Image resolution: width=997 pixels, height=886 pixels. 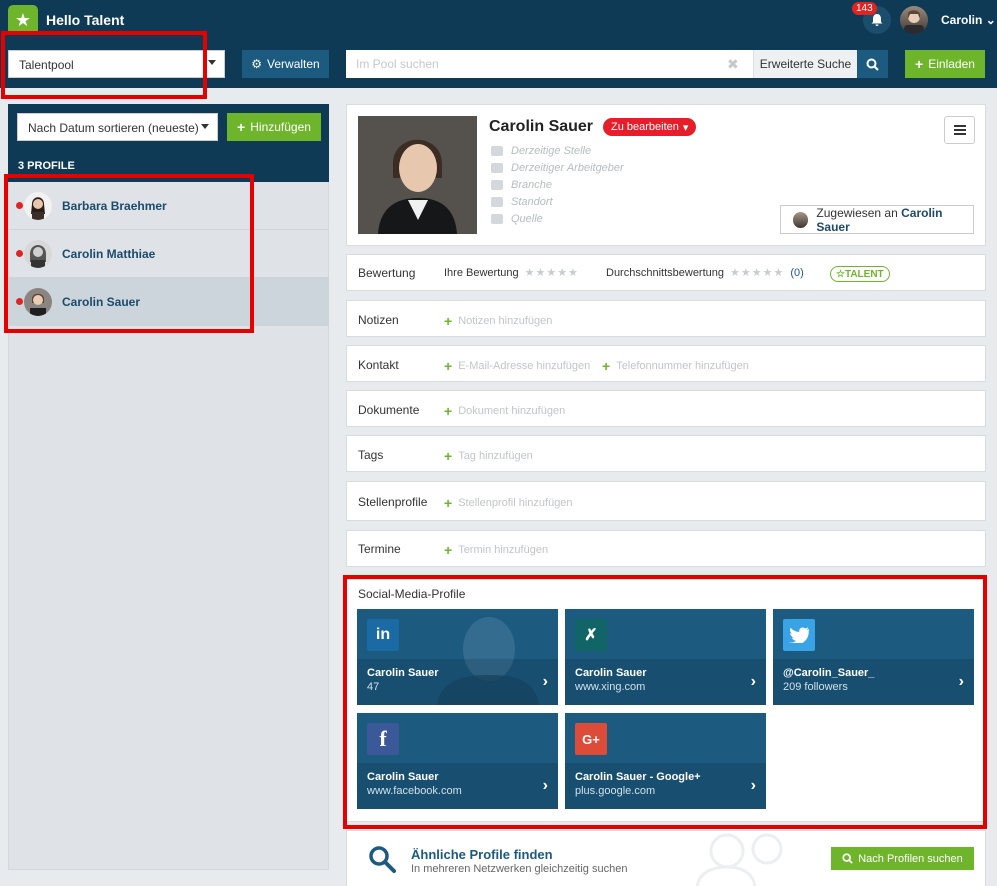 What do you see at coordinates (417, 175) in the screenshot?
I see `profile-photo` at bounding box center [417, 175].